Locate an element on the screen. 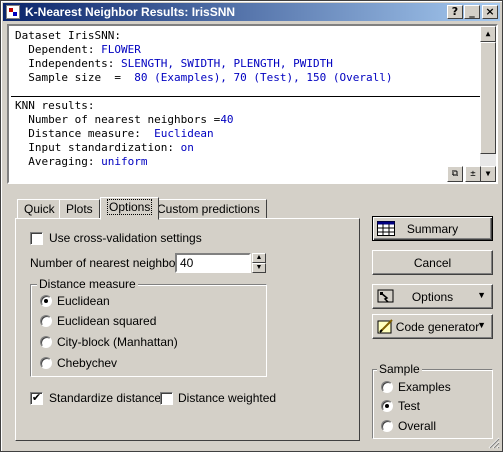  standardize-label: Standardize distances is located at coordinates (108, 398).